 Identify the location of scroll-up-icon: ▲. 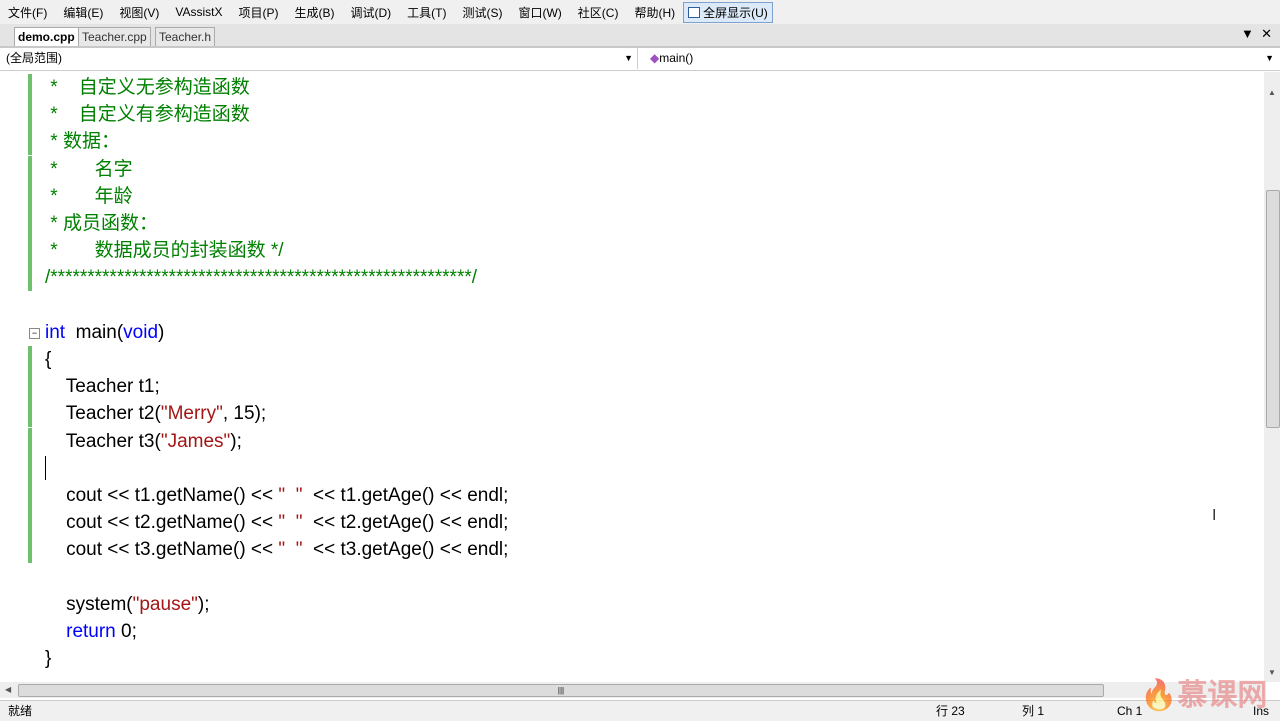
(1272, 92).